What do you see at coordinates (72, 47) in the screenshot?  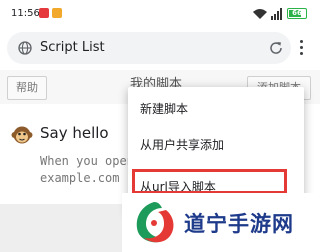 I see `address-text: Script List` at bounding box center [72, 47].